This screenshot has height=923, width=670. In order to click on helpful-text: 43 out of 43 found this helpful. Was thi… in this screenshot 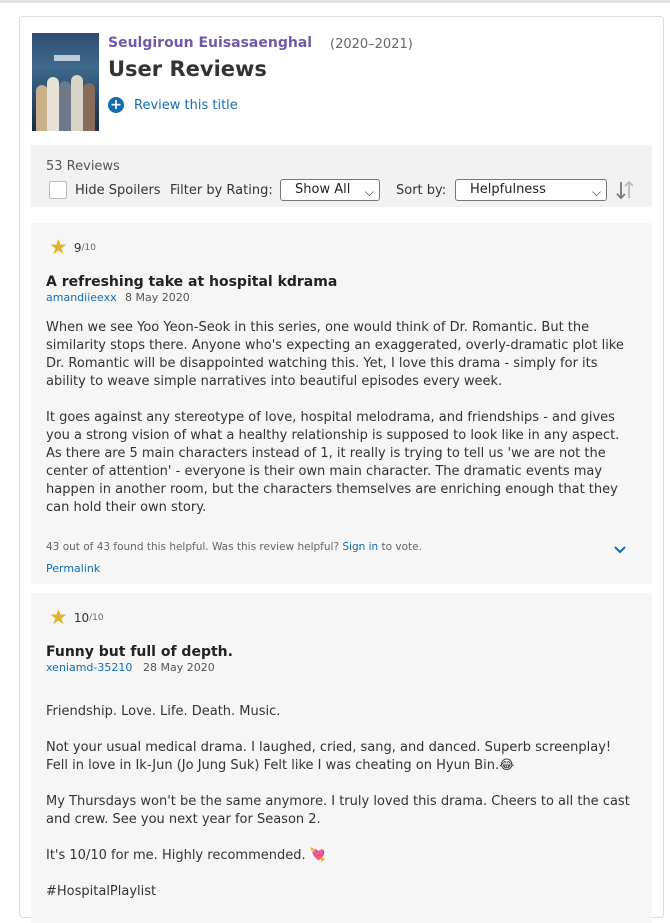, I will do `click(193, 547)`.